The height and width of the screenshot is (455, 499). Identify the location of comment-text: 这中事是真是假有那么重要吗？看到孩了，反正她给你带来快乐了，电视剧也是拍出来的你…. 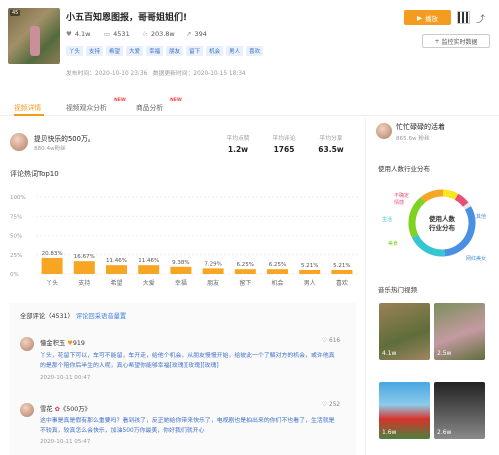
(187, 426).